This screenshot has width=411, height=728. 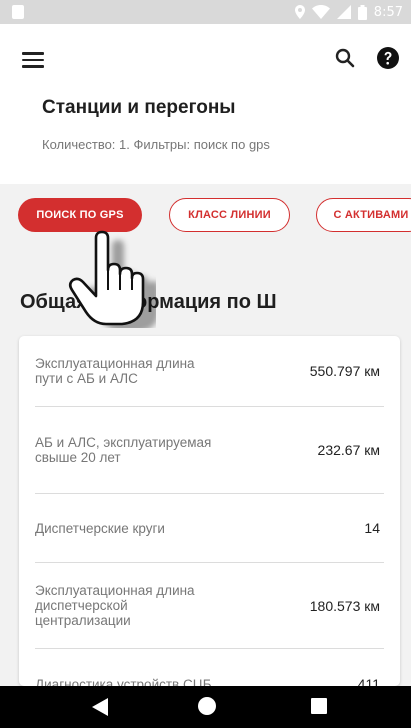 I want to click on sim-card-icon, so click(x=18, y=12).